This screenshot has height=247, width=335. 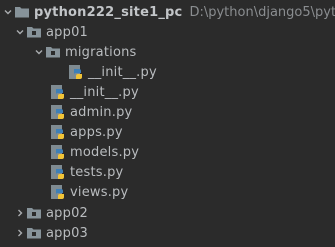 What do you see at coordinates (108, 12) in the screenshot?
I see `project-name: python222_site1_pc` at bounding box center [108, 12].